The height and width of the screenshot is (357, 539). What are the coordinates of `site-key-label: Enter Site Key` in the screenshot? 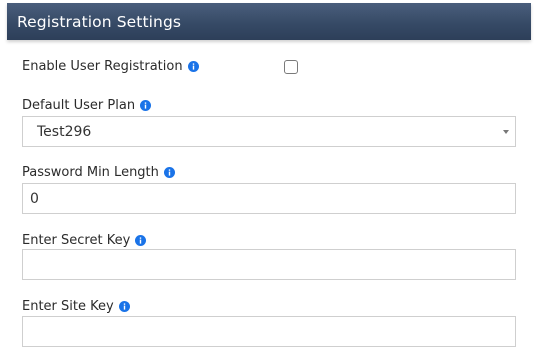 It's located at (68, 306).